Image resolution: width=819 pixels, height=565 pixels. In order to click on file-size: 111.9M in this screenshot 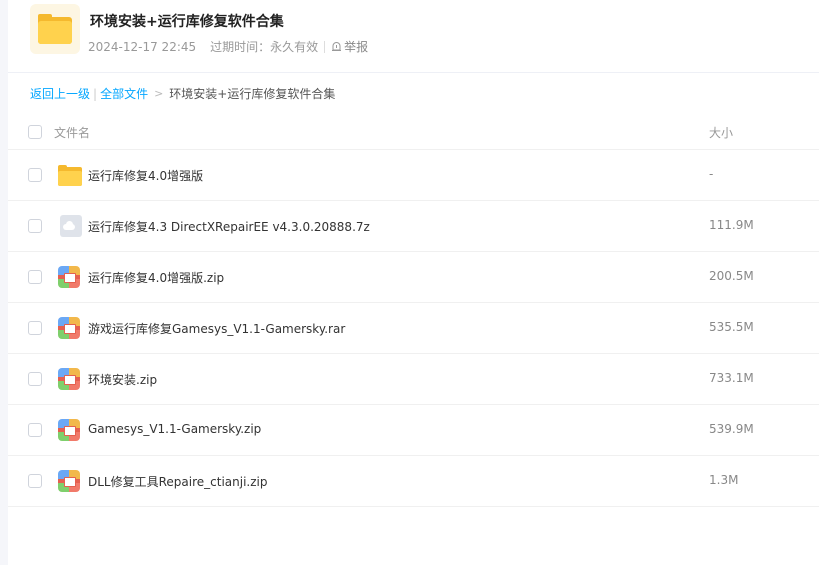, I will do `click(731, 225)`.